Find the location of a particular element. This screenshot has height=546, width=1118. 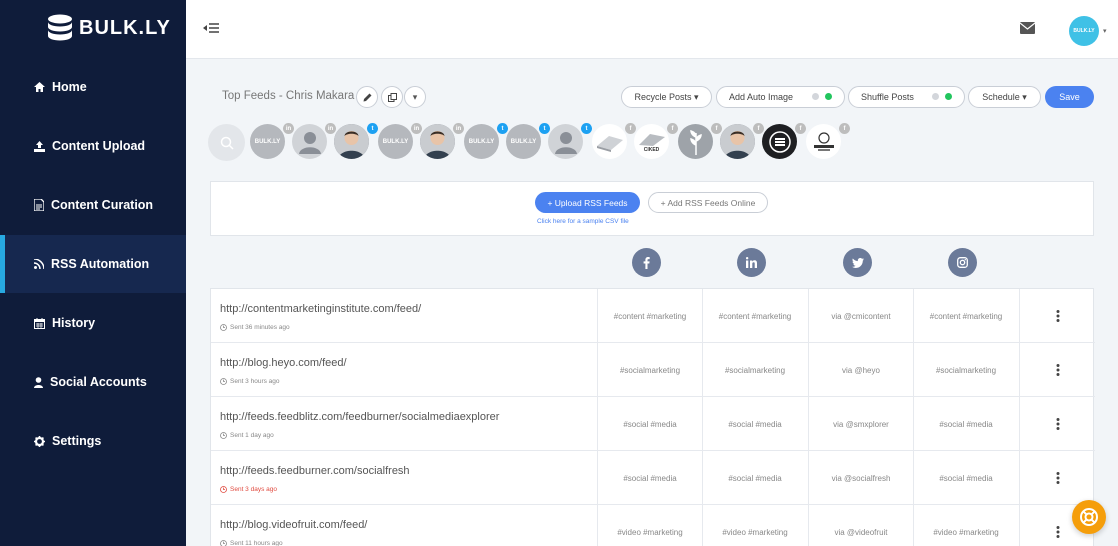

hashtag-cell-li: #content #marketing is located at coordinates (754, 316).